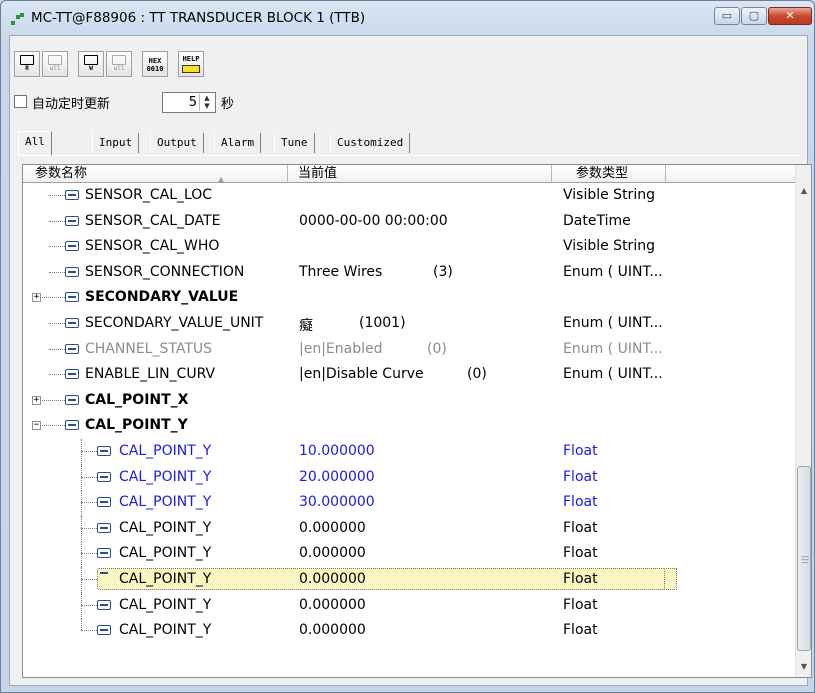  What do you see at coordinates (318, 173) in the screenshot?
I see `column-value-label: 当前值` at bounding box center [318, 173].